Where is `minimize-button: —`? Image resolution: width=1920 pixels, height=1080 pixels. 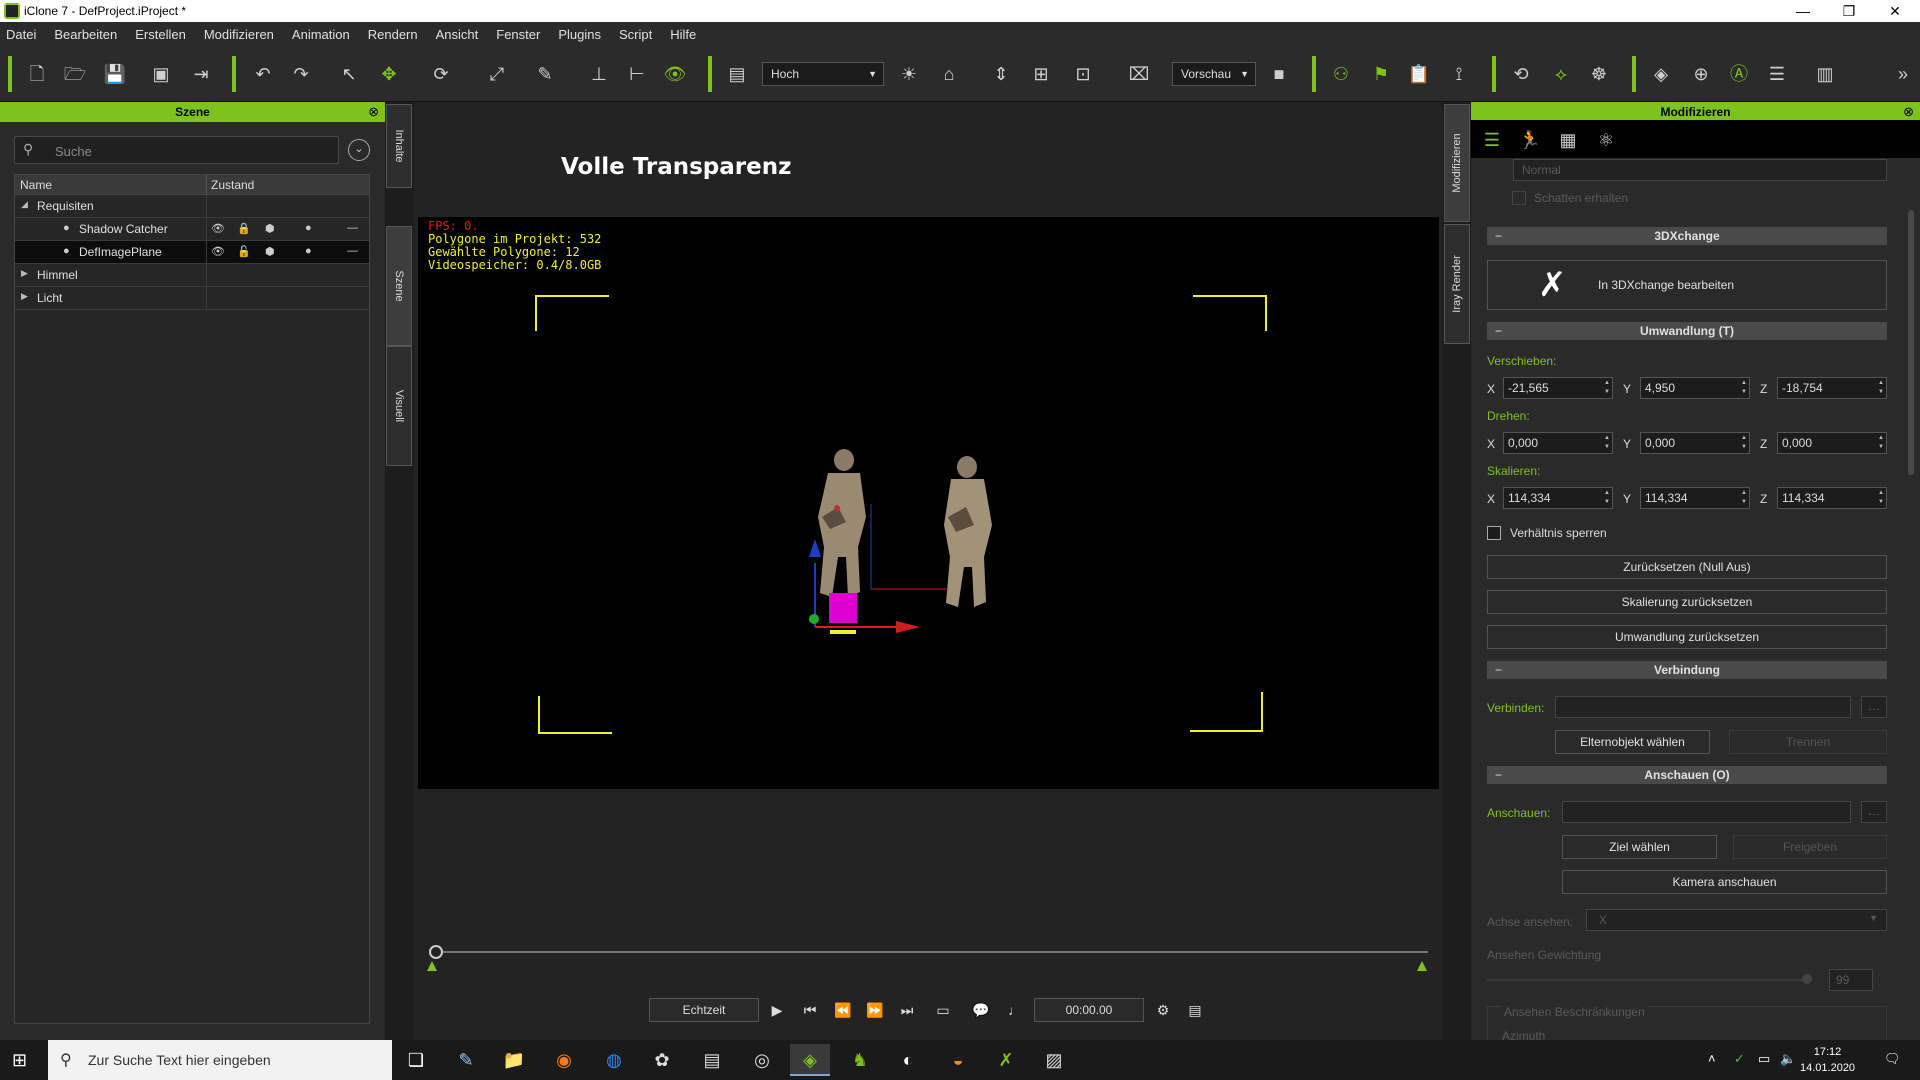
minimize-button: — is located at coordinates (1803, 11).